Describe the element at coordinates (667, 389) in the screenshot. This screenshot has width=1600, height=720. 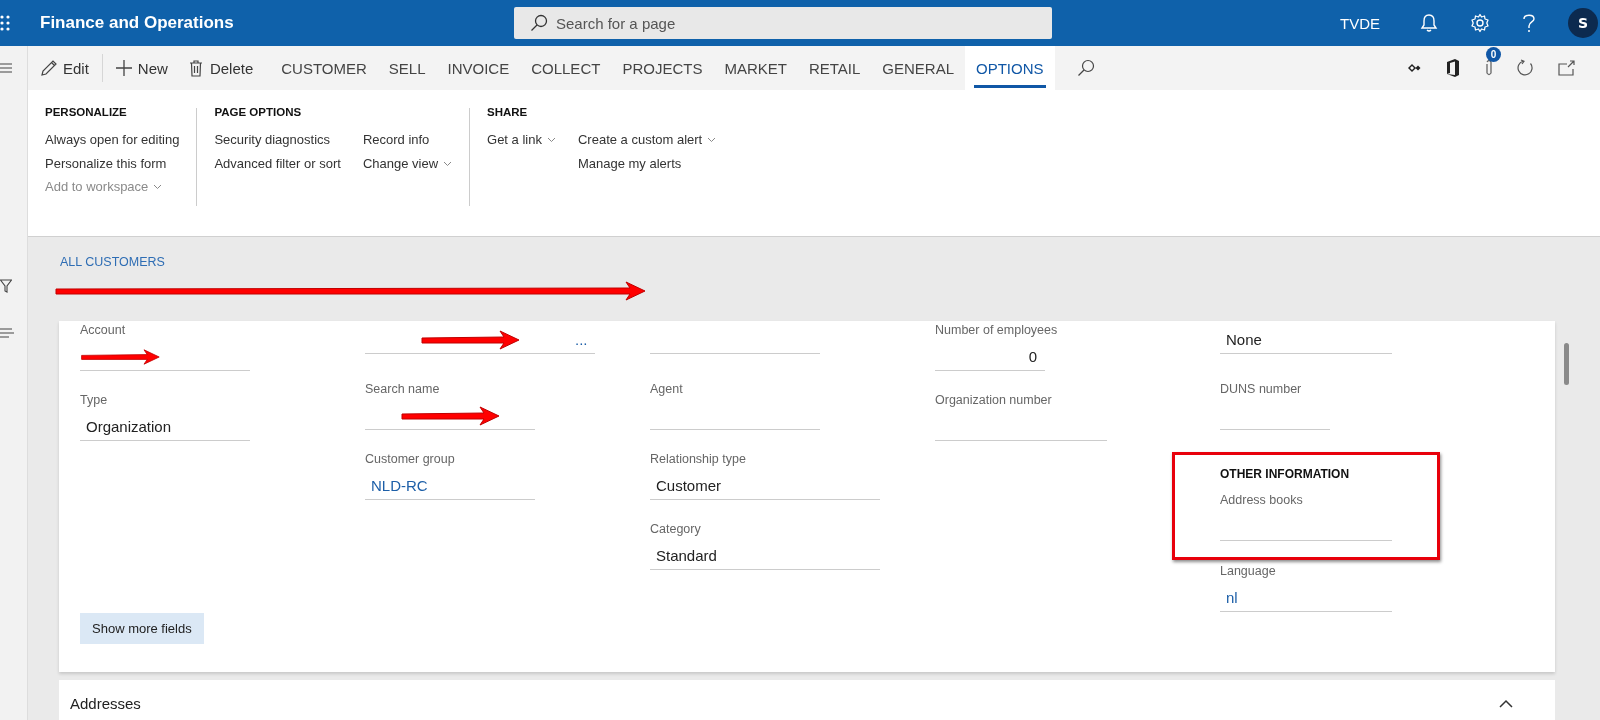
I see `field-label: Agent` at that location.